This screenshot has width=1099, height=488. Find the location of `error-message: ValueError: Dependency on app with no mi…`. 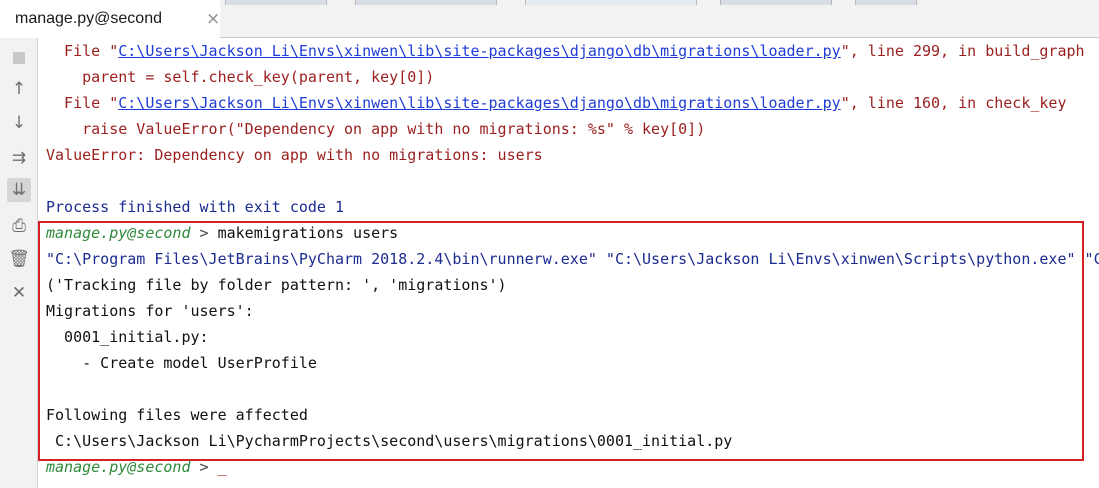

error-message: ValueError: Dependency on app with no mi… is located at coordinates (294, 155).